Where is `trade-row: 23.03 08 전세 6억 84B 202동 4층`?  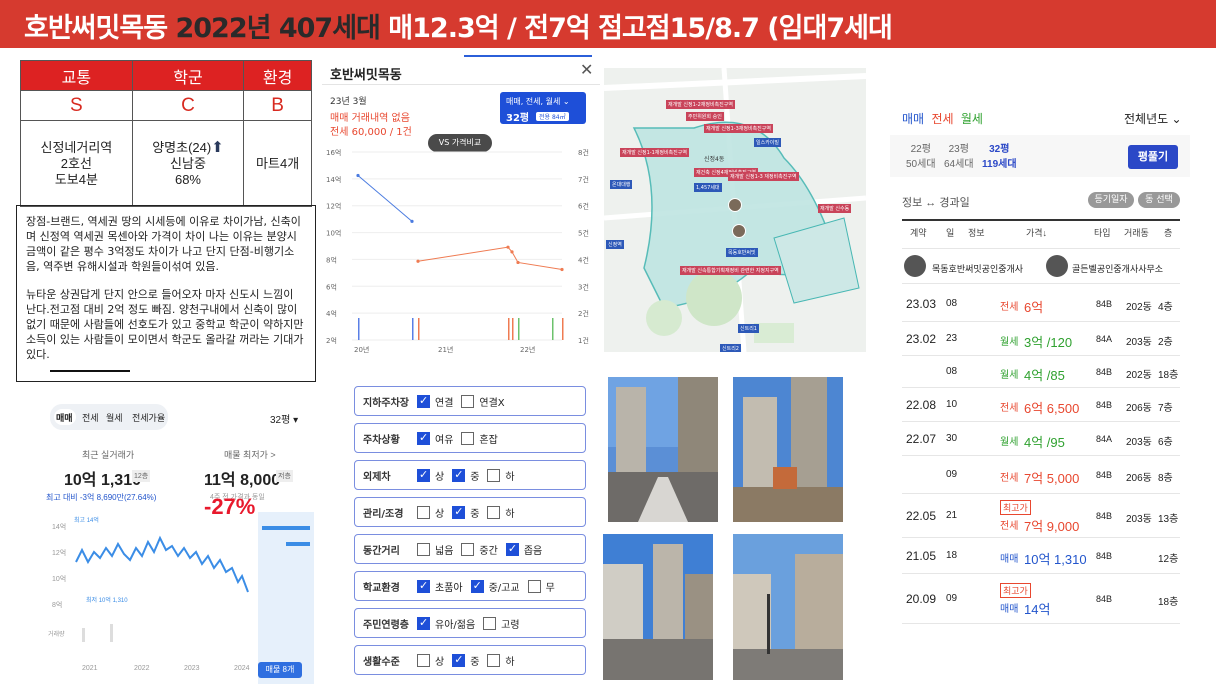 trade-row: 23.03 08 전세 6억 84B 202동 4층 is located at coordinates (1041, 304).